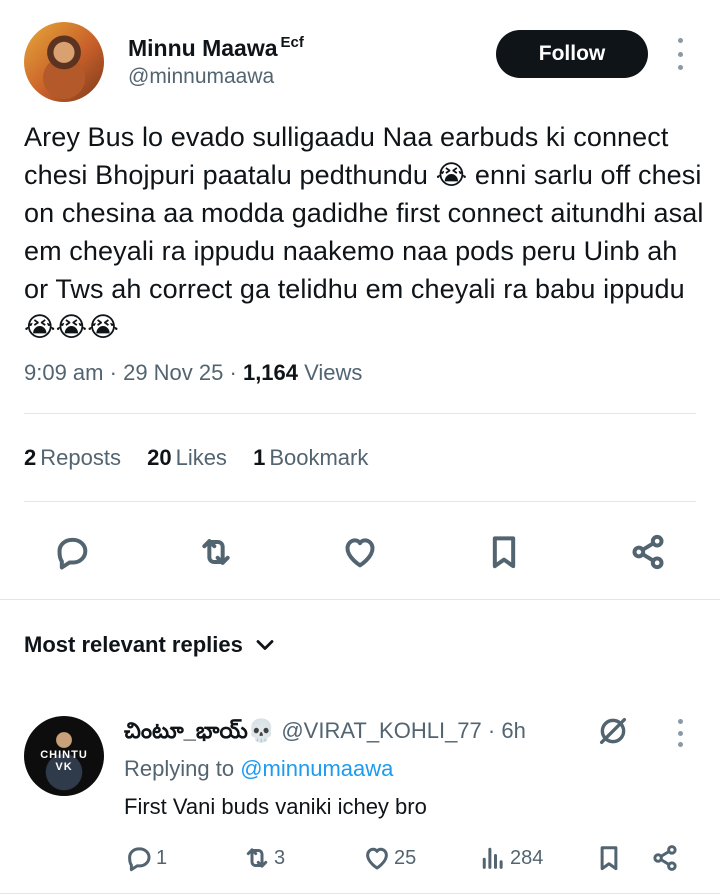  Describe the element at coordinates (680, 54) in the screenshot. I see `more-options-icon` at that location.